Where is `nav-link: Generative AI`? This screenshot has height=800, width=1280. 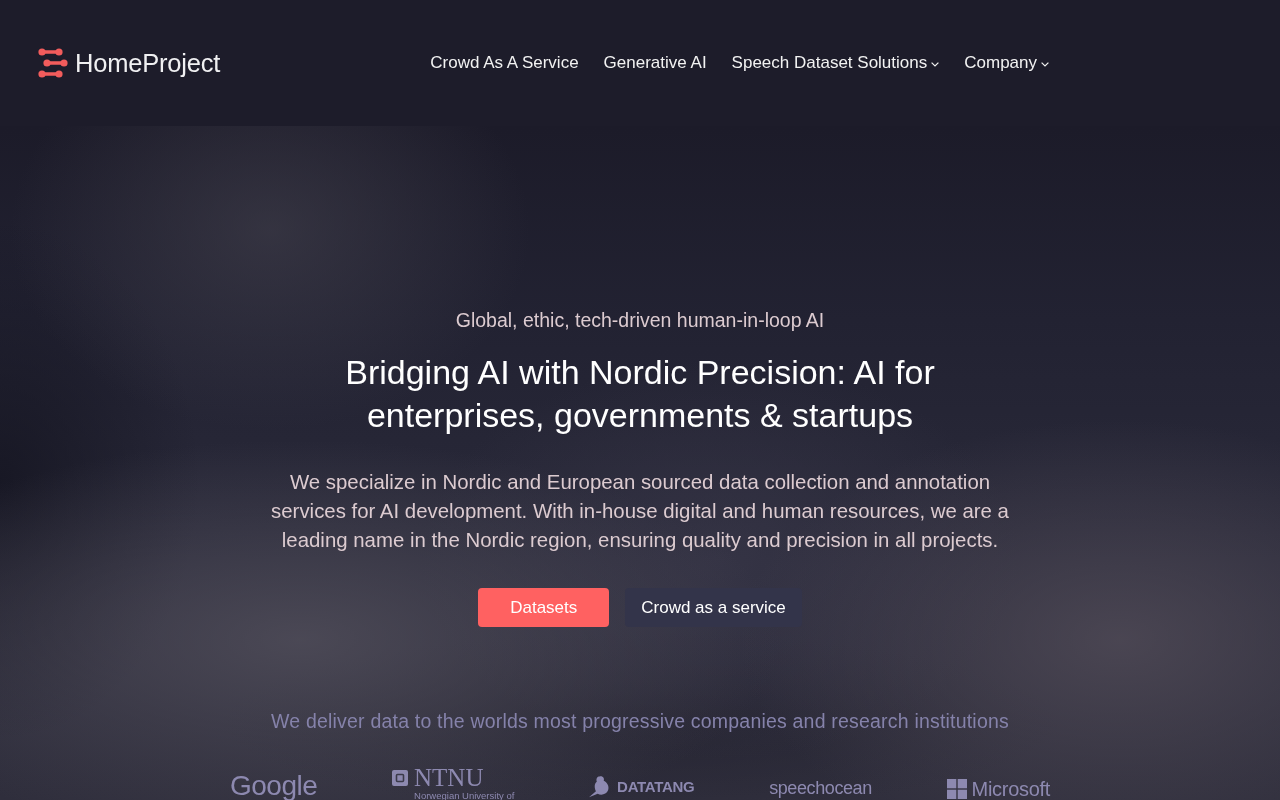
nav-link: Generative AI is located at coordinates (655, 63).